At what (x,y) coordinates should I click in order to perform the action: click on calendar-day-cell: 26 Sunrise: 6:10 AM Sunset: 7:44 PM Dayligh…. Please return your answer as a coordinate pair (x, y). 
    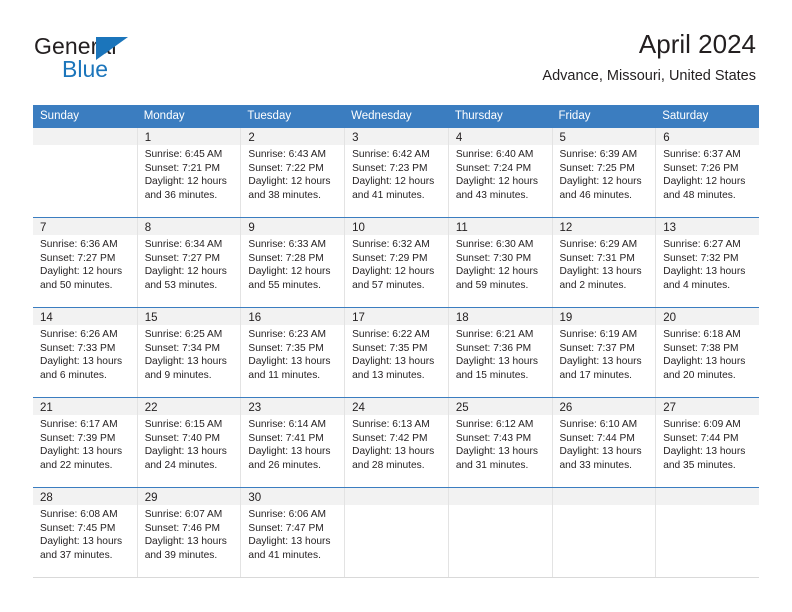
    Looking at the image, I should click on (603, 442).